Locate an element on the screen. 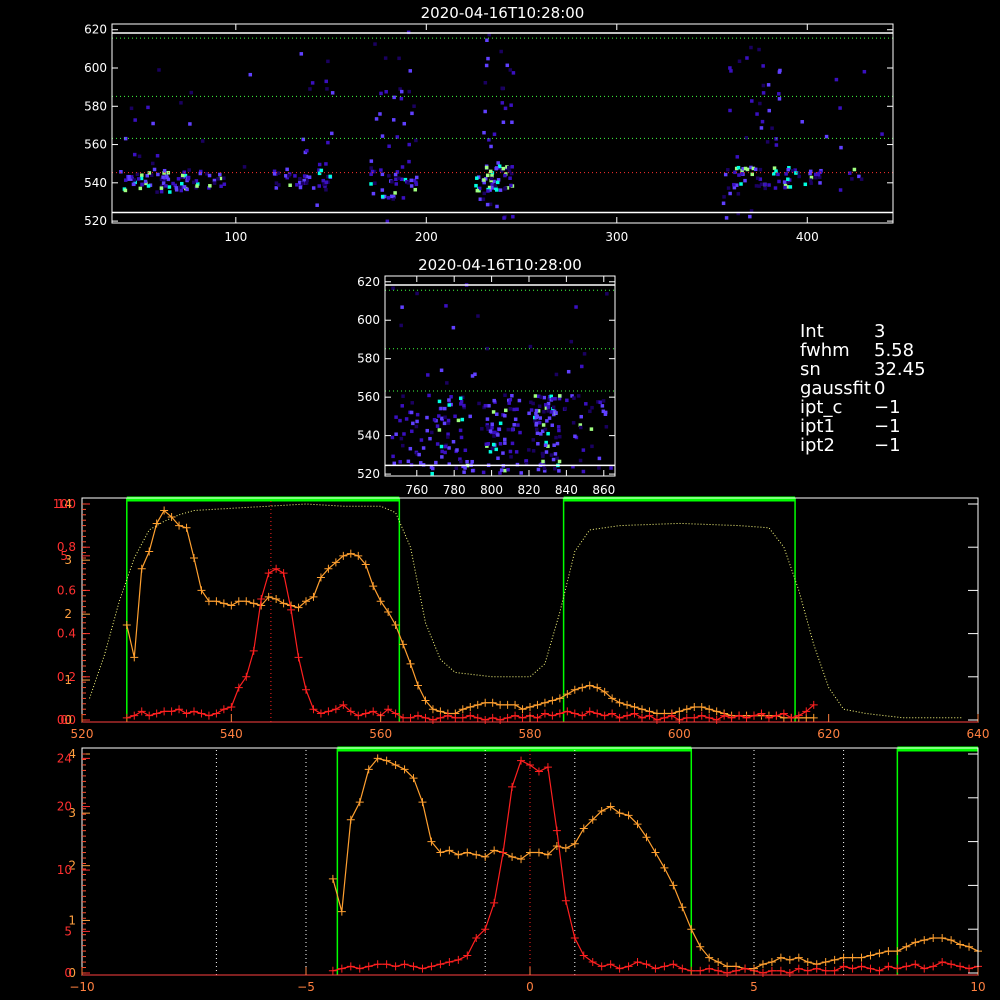 This screenshot has width=1000, height=1000. y-tick-label: 0 is located at coordinates (64, 720).